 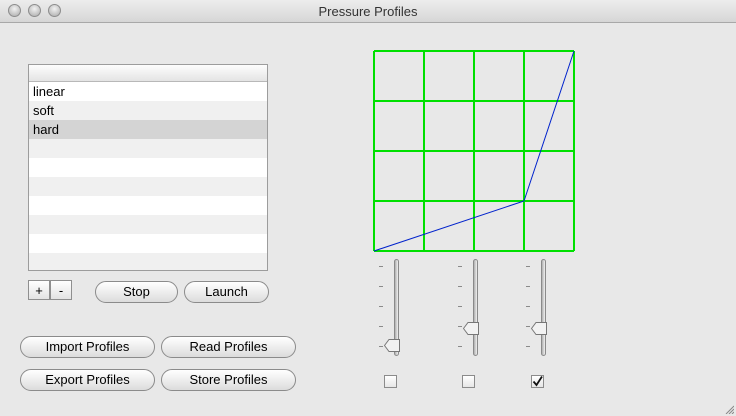 What do you see at coordinates (148, 73) in the screenshot?
I see `profile-list-header` at bounding box center [148, 73].